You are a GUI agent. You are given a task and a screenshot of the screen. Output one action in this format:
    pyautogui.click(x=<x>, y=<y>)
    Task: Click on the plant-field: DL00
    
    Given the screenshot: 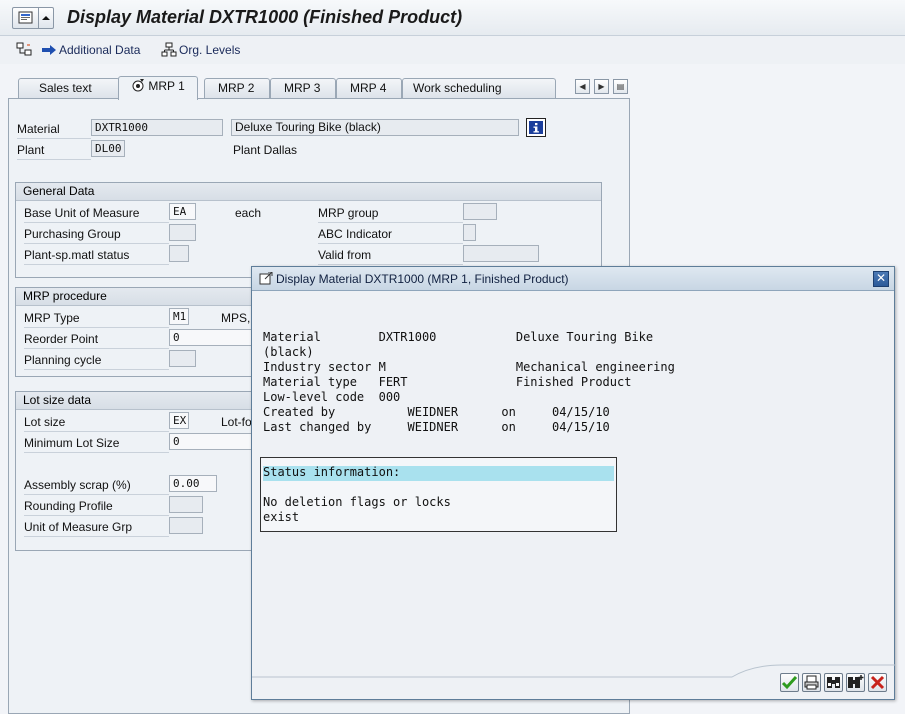 What is the action you would take?
    pyautogui.click(x=108, y=148)
    